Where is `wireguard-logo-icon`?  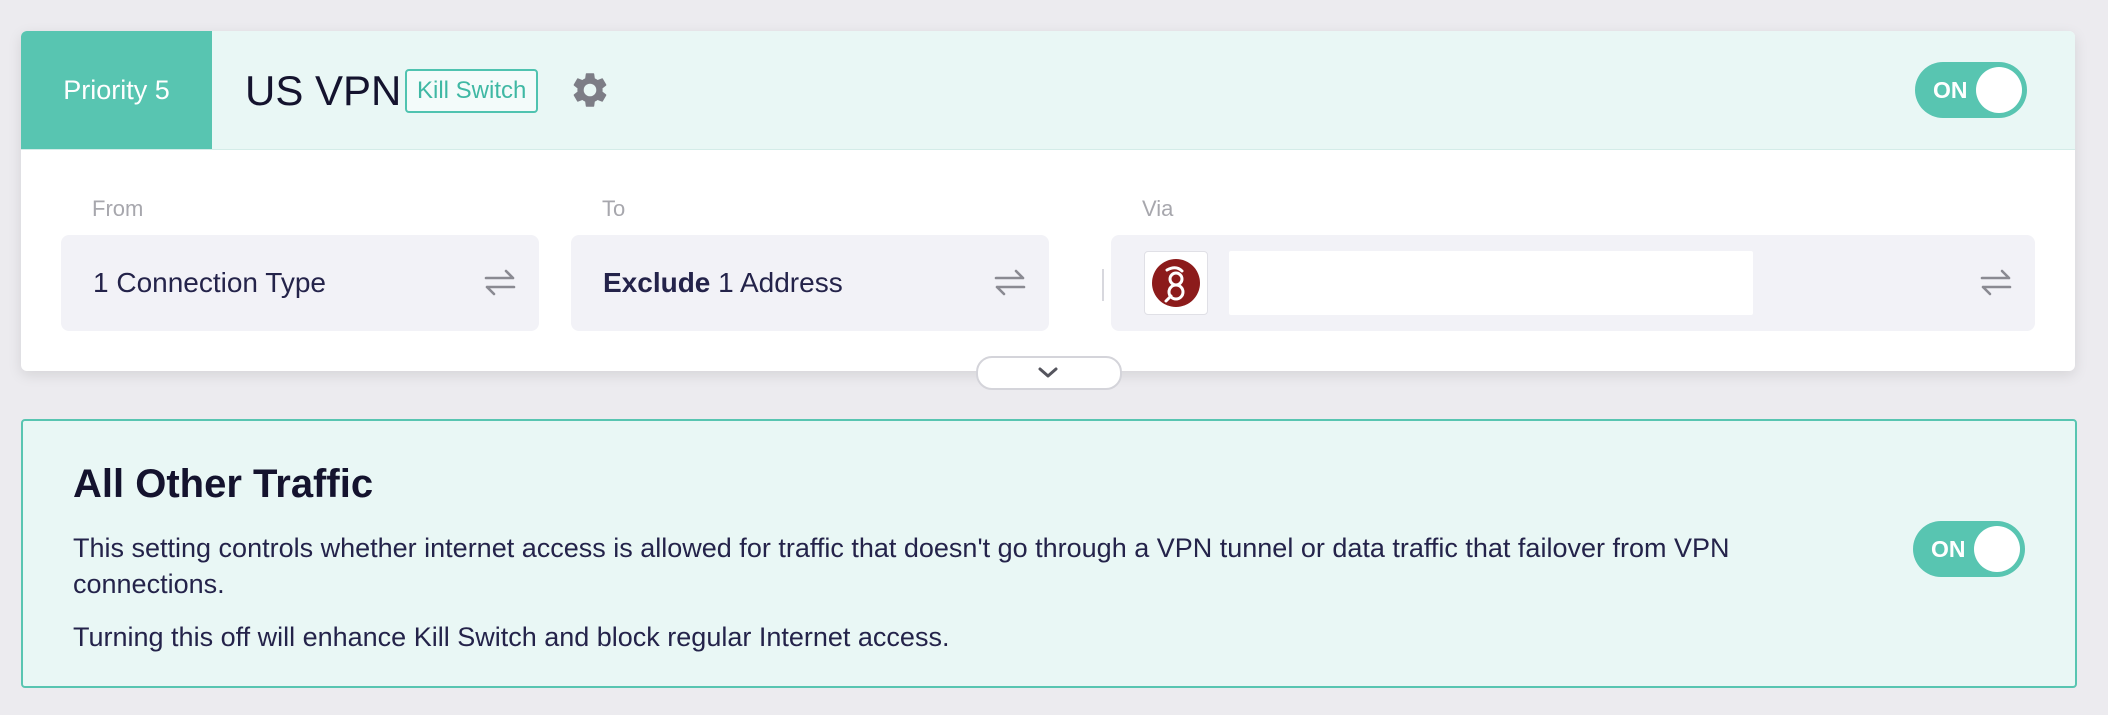 wireguard-logo-icon is located at coordinates (1176, 283).